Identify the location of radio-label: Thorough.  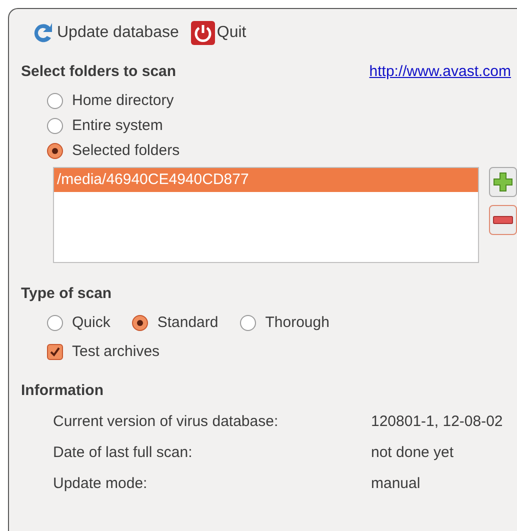
(297, 322).